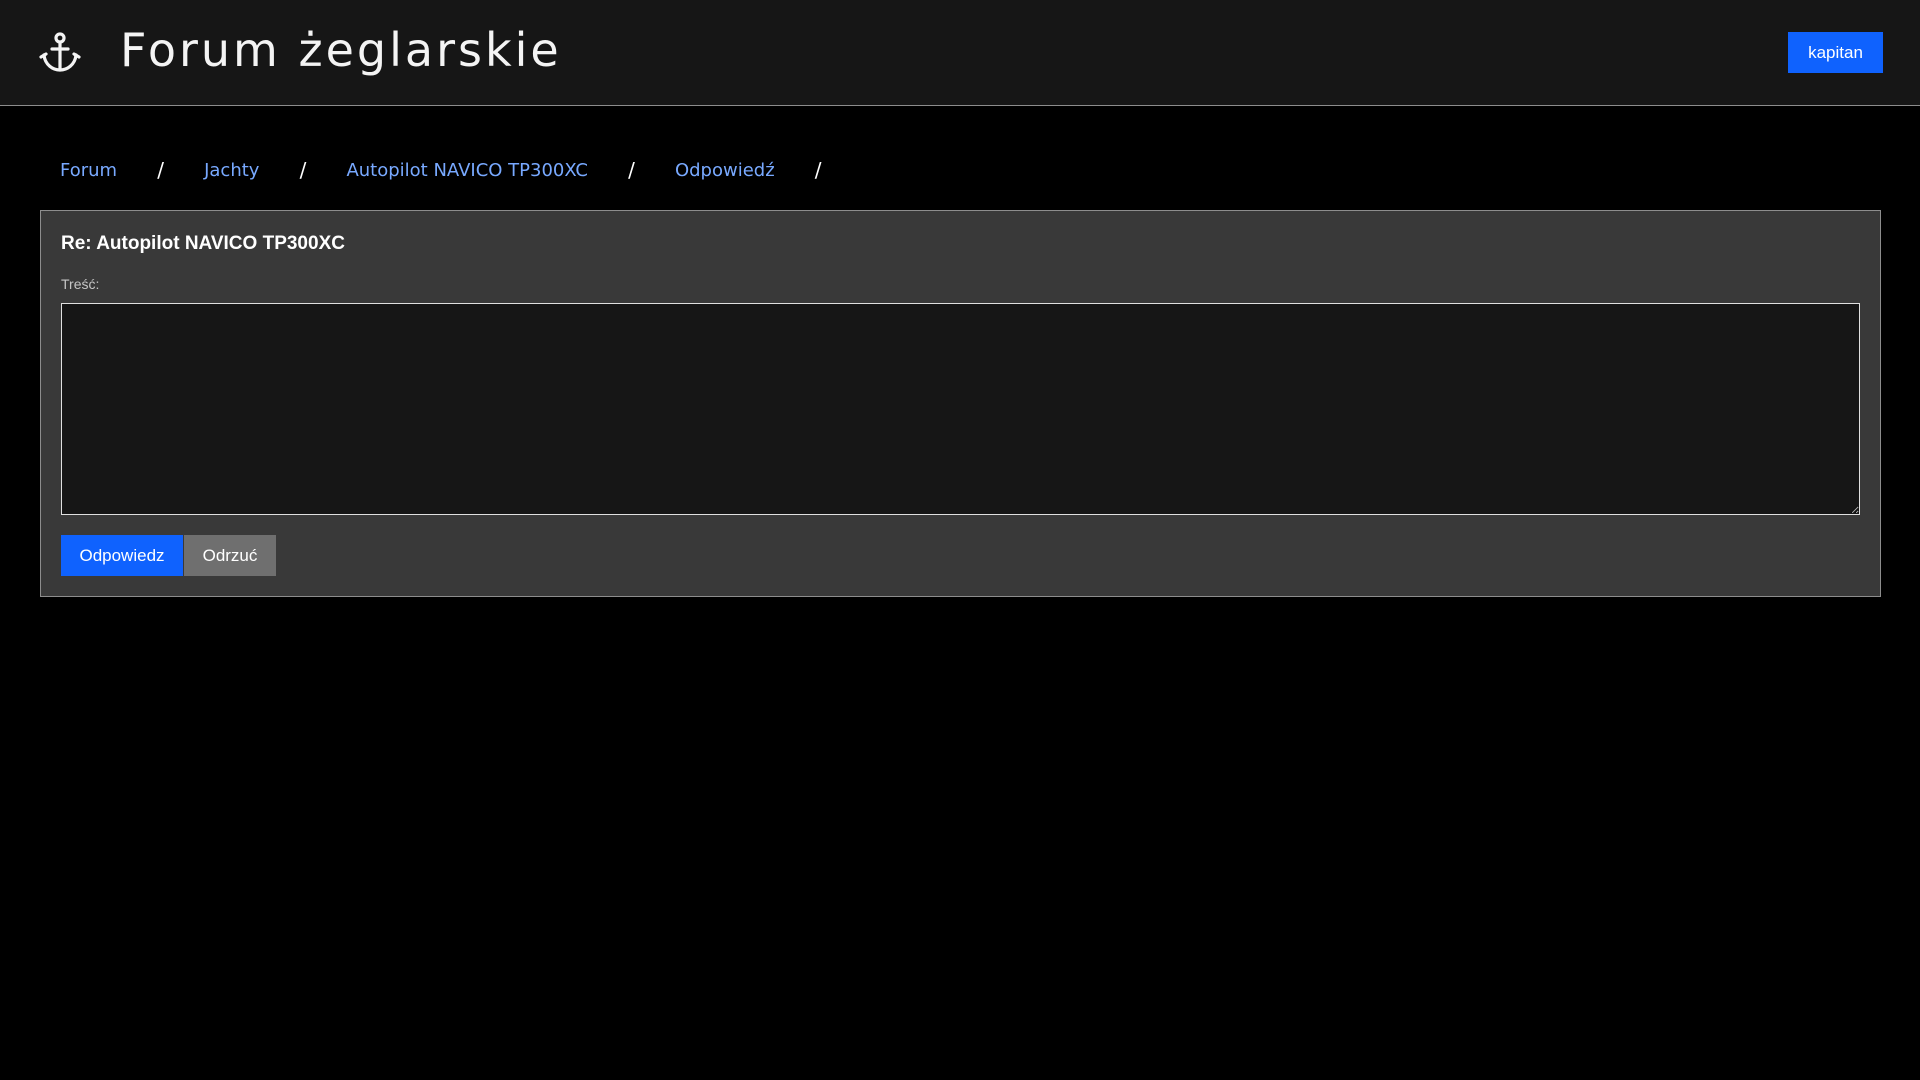 The height and width of the screenshot is (1080, 1920). What do you see at coordinates (341, 50) in the screenshot?
I see `site-title: Forum żeglarskie` at bounding box center [341, 50].